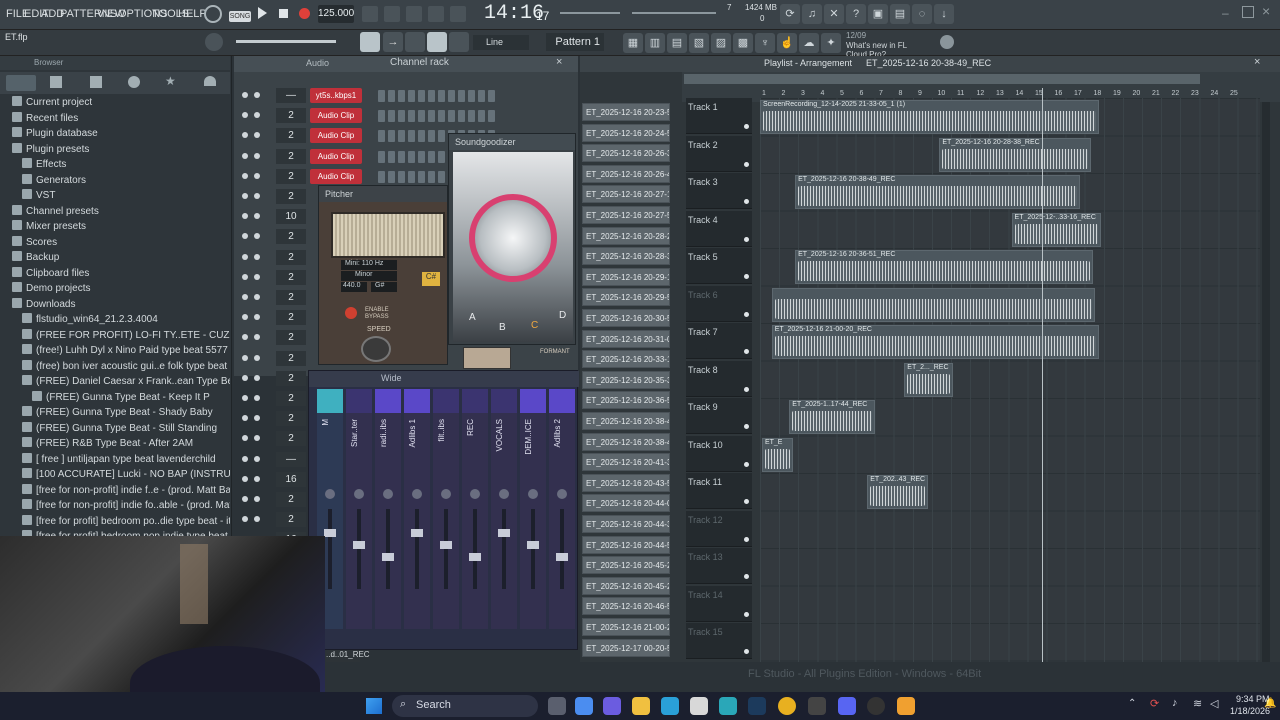 The height and width of the screenshot is (720, 1280). I want to click on refresh-icon: ⟳, so click(790, 14).